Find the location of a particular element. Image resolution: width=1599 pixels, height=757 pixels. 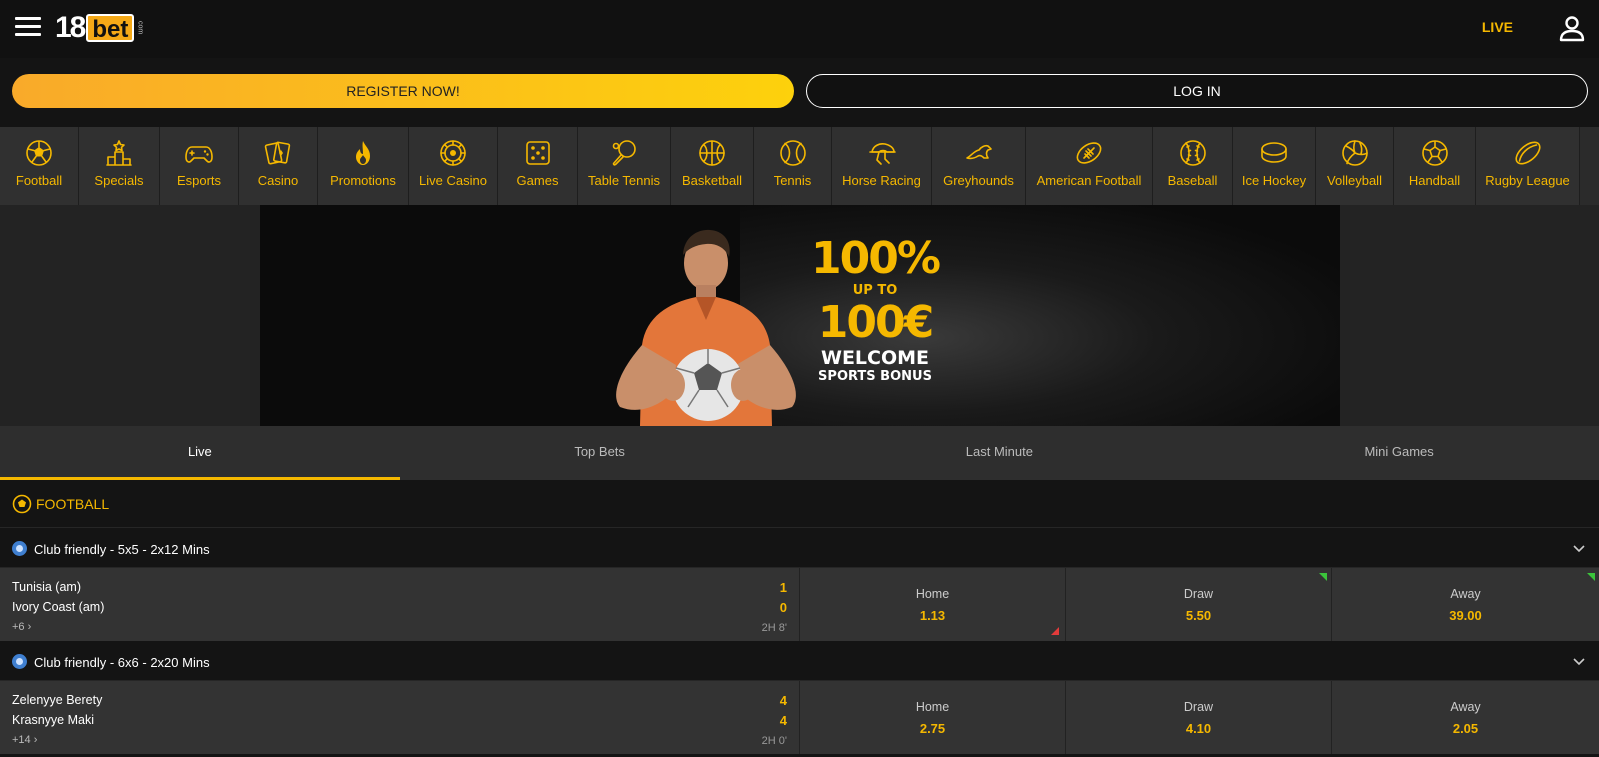

dice-icon is located at coordinates (537, 153).